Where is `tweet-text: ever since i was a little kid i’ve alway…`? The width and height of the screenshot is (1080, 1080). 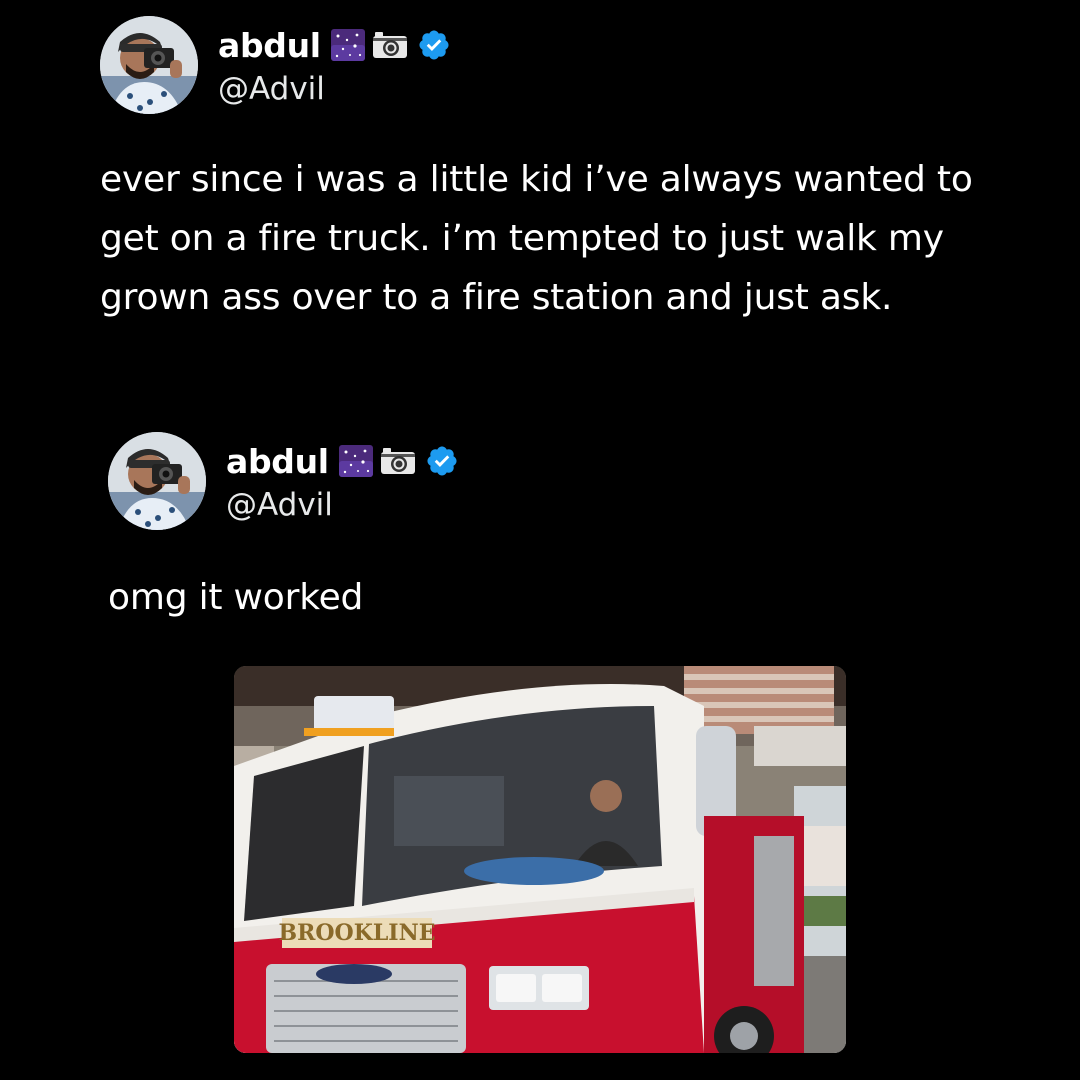 tweet-text: ever since i was a little kid i’ve alway… is located at coordinates (536, 238).